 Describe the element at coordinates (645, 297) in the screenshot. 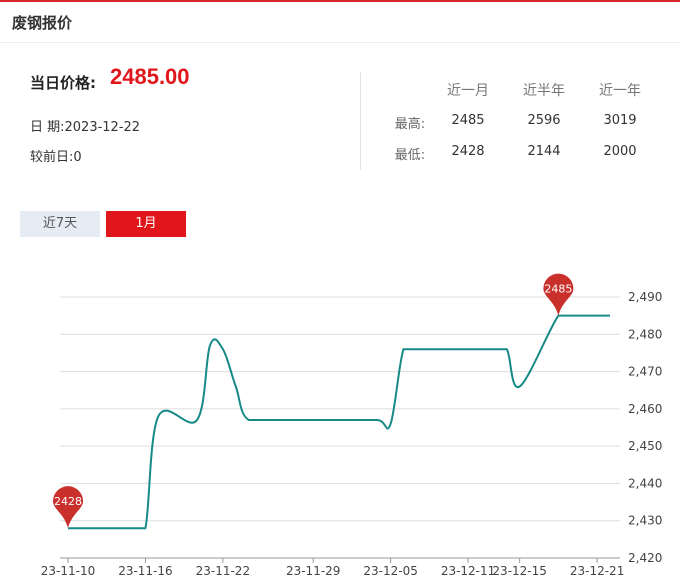

I see `y-tick-label: 2,490` at that location.